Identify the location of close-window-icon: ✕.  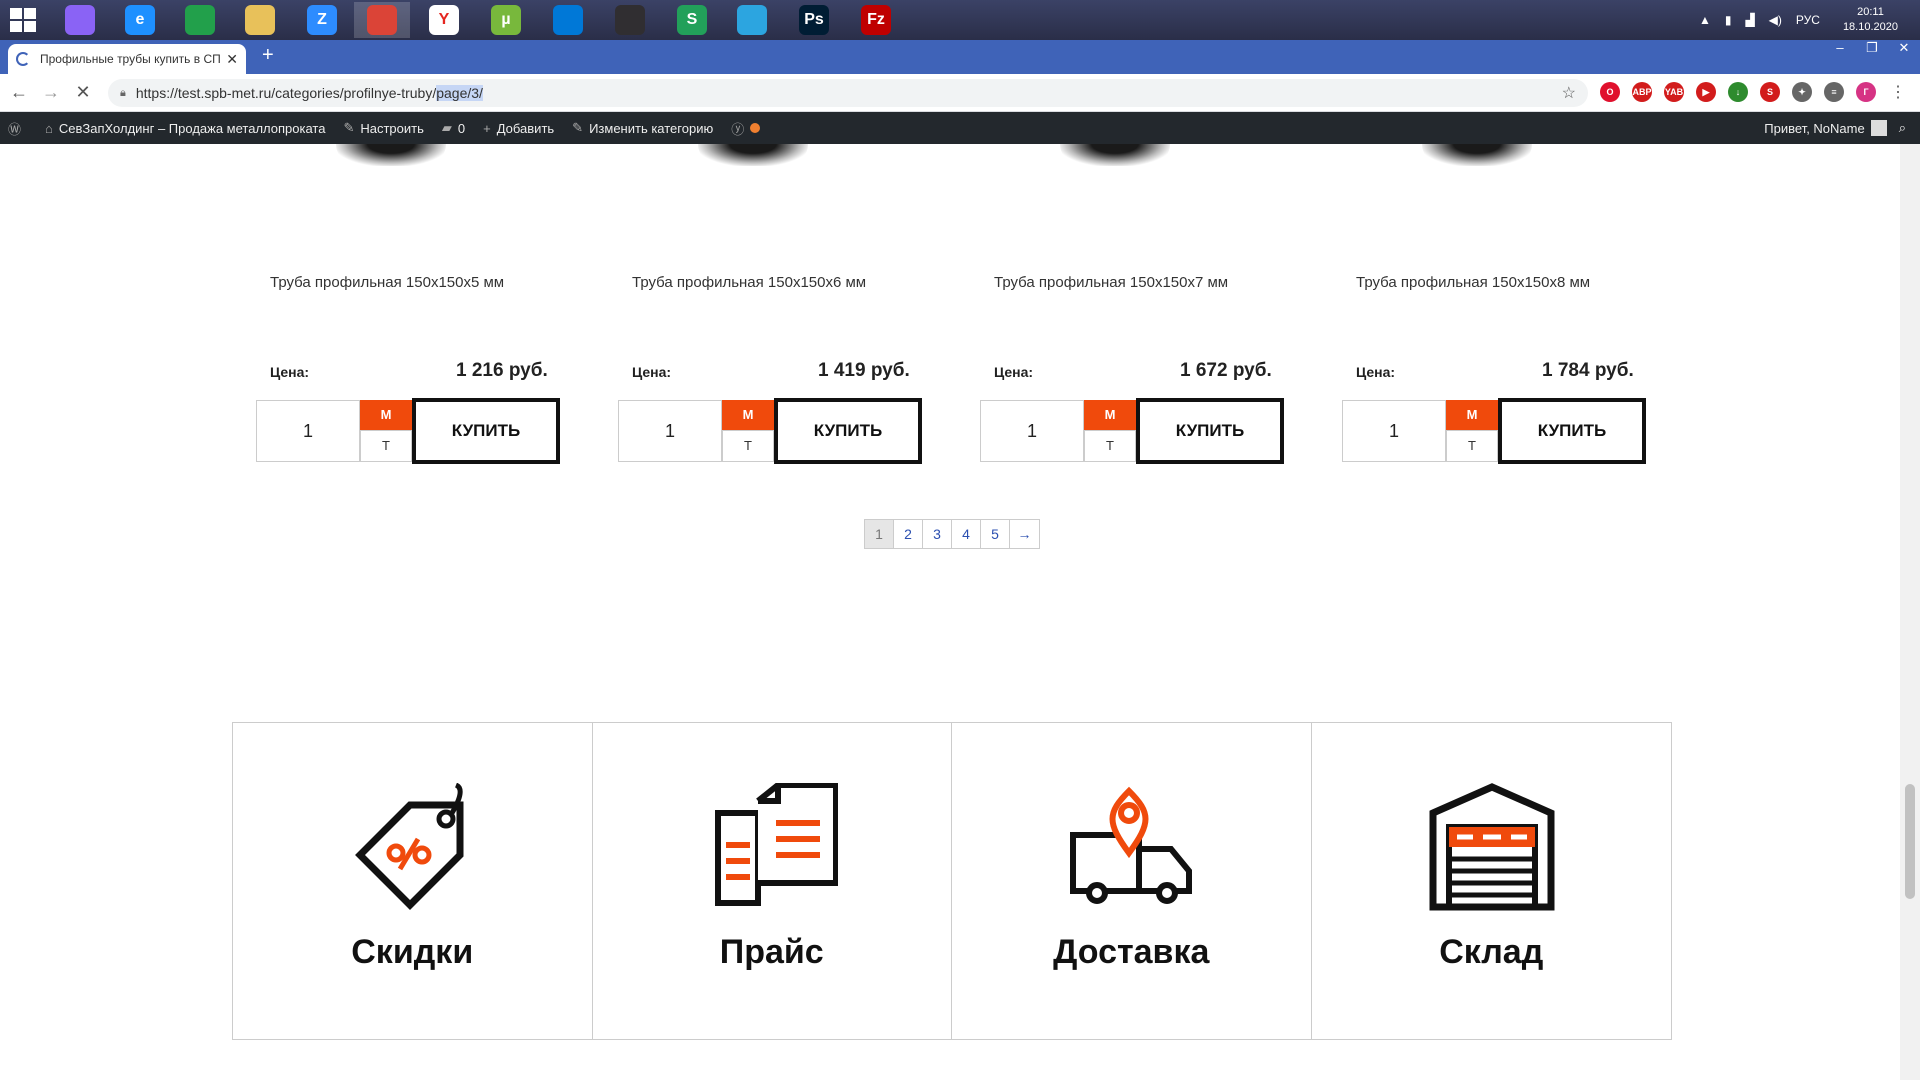
(1904, 50).